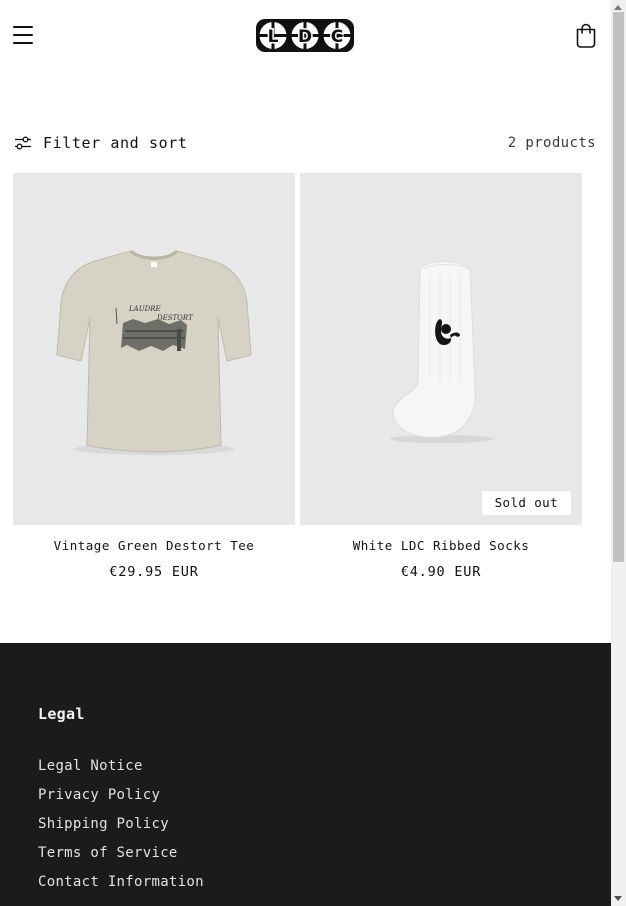 Image resolution: width=626 pixels, height=906 pixels. What do you see at coordinates (273, 37) in the screenshot?
I see `logo-letter: L` at bounding box center [273, 37].